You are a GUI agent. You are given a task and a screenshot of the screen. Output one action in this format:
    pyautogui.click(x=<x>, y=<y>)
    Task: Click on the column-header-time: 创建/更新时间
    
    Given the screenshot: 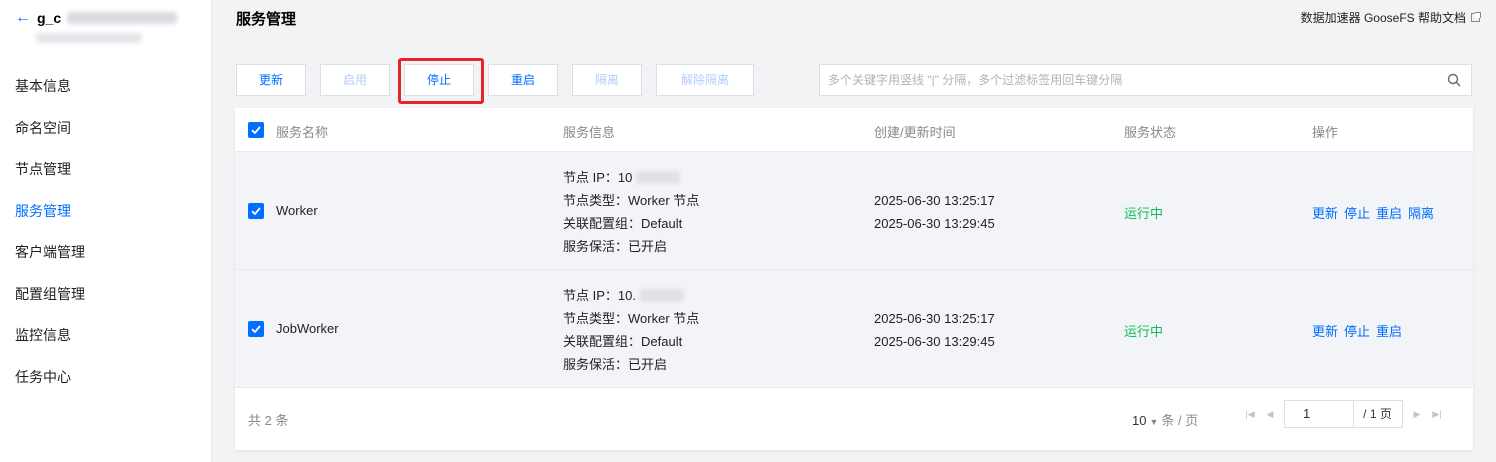 What is the action you would take?
    pyautogui.click(x=915, y=132)
    